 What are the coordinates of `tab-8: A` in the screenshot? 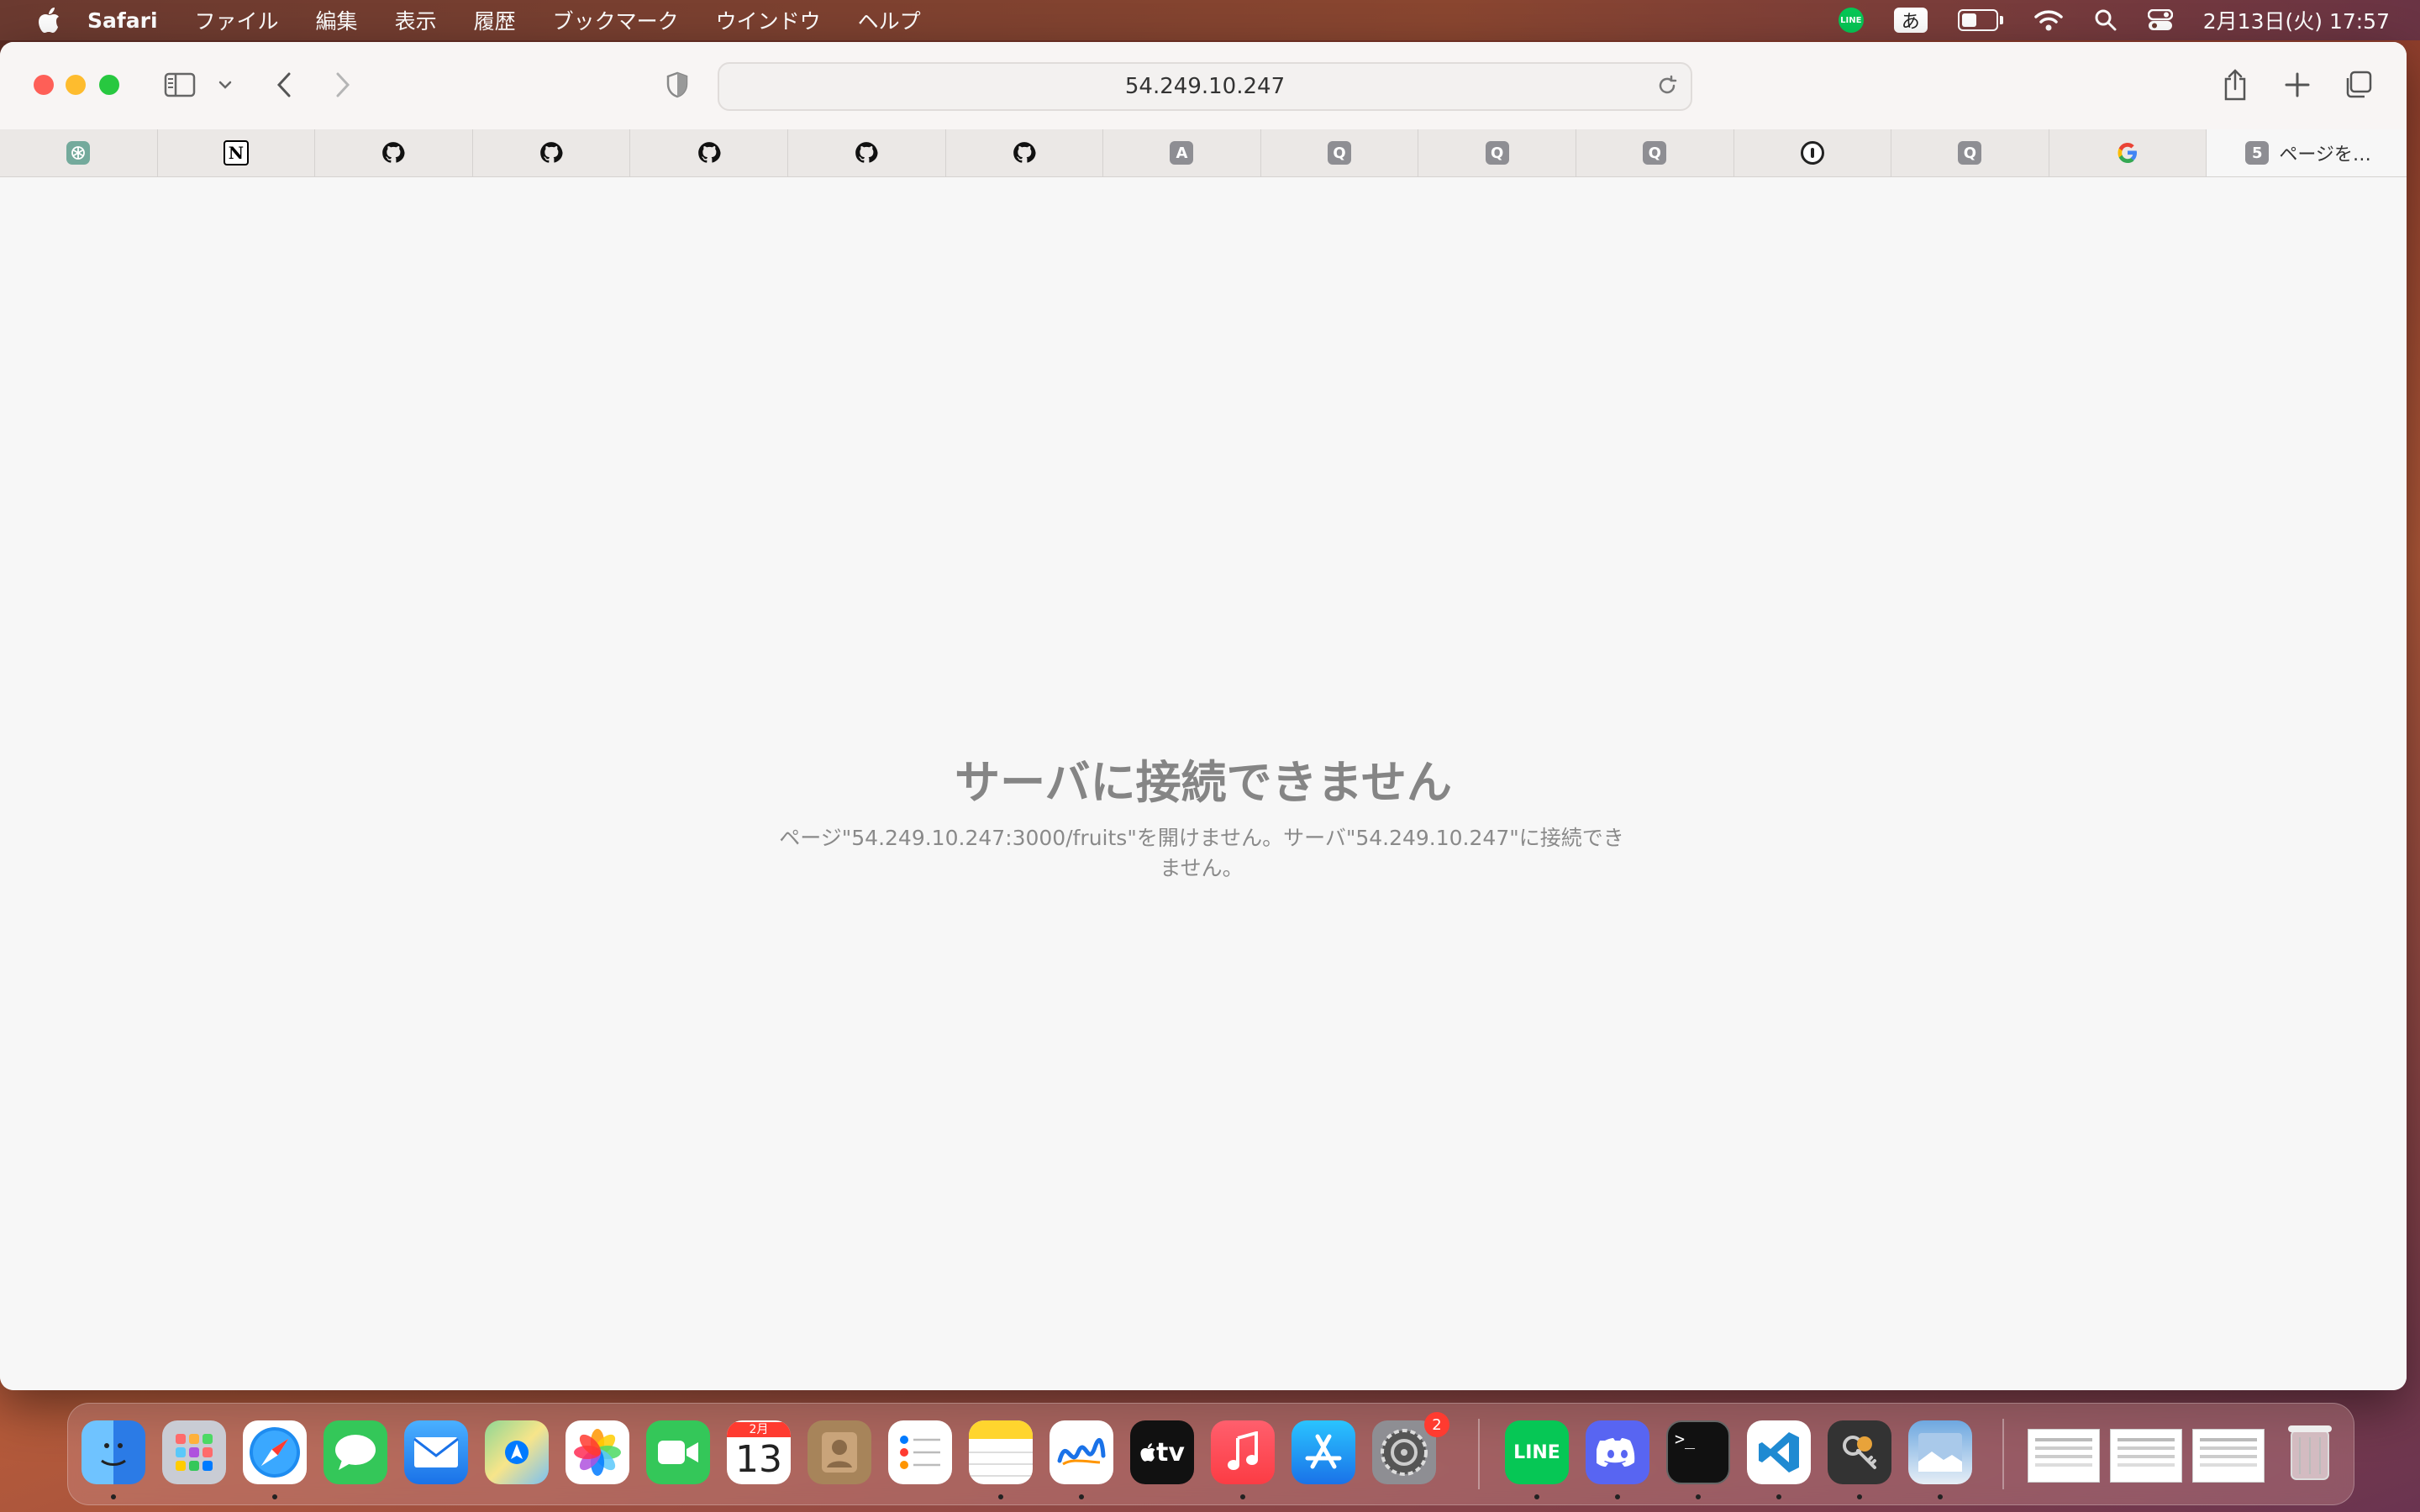 It's located at (1182, 152).